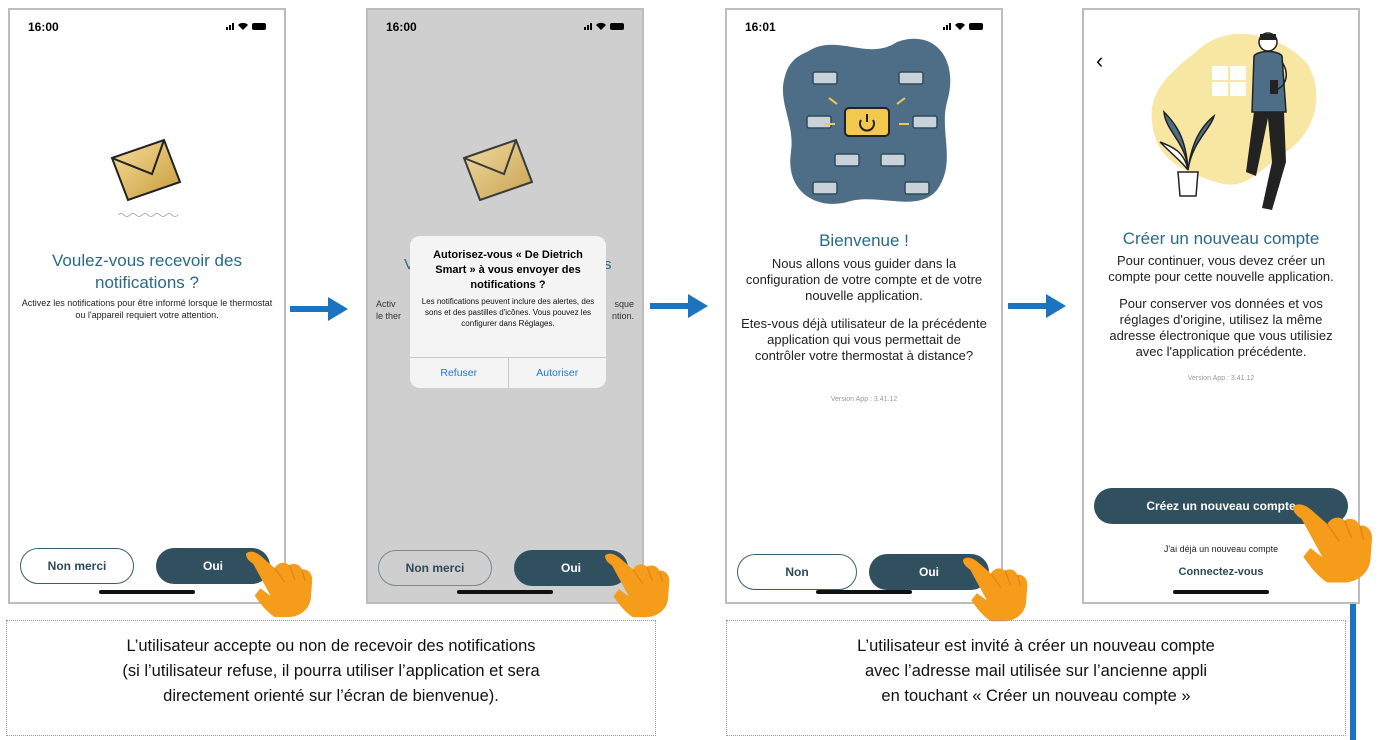 The height and width of the screenshot is (740, 1386). Describe the element at coordinates (388, 310) in the screenshot. I see `bg-text-fragment-left: Activ le ther` at that location.